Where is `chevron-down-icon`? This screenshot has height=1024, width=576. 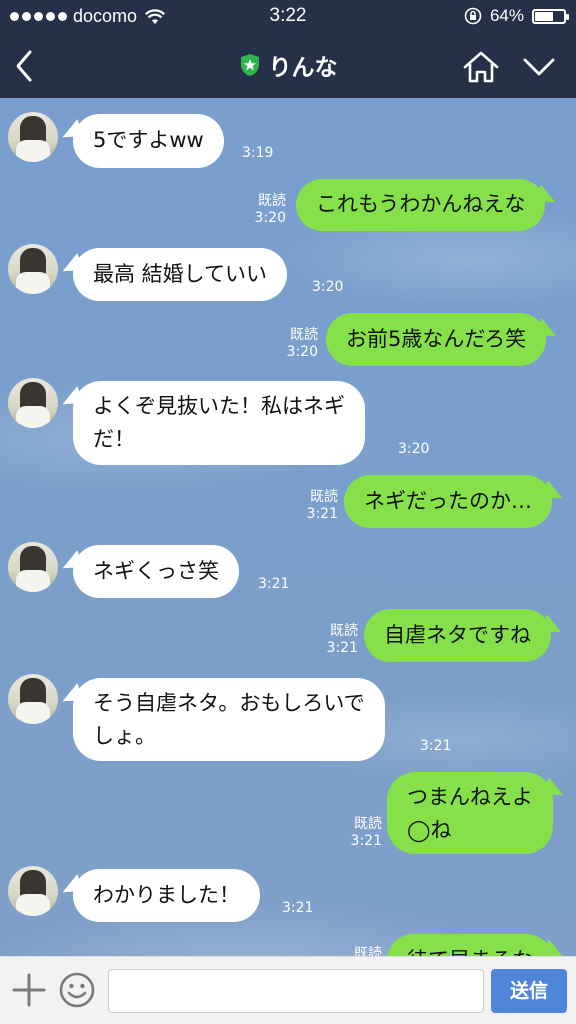
chevron-down-icon is located at coordinates (539, 67).